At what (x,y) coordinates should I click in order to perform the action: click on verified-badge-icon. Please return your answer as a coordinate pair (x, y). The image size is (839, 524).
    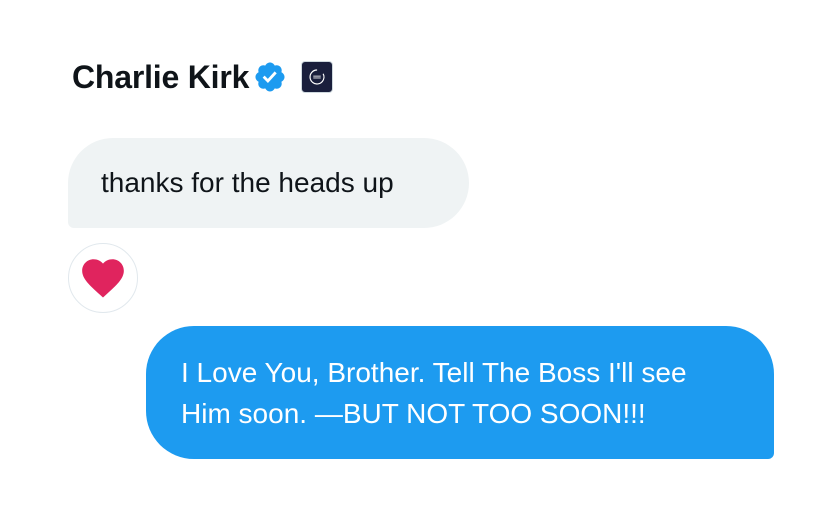
    Looking at the image, I should click on (270, 77).